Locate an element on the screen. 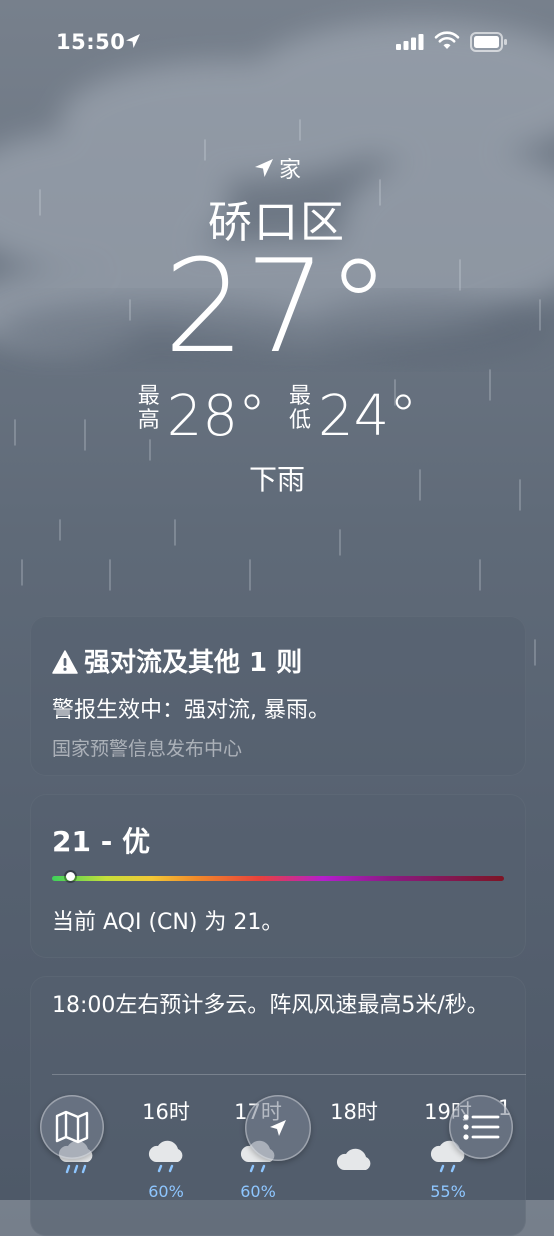  alert-body: 警报生效中：强对流, 暴雨。 is located at coordinates (191, 710).